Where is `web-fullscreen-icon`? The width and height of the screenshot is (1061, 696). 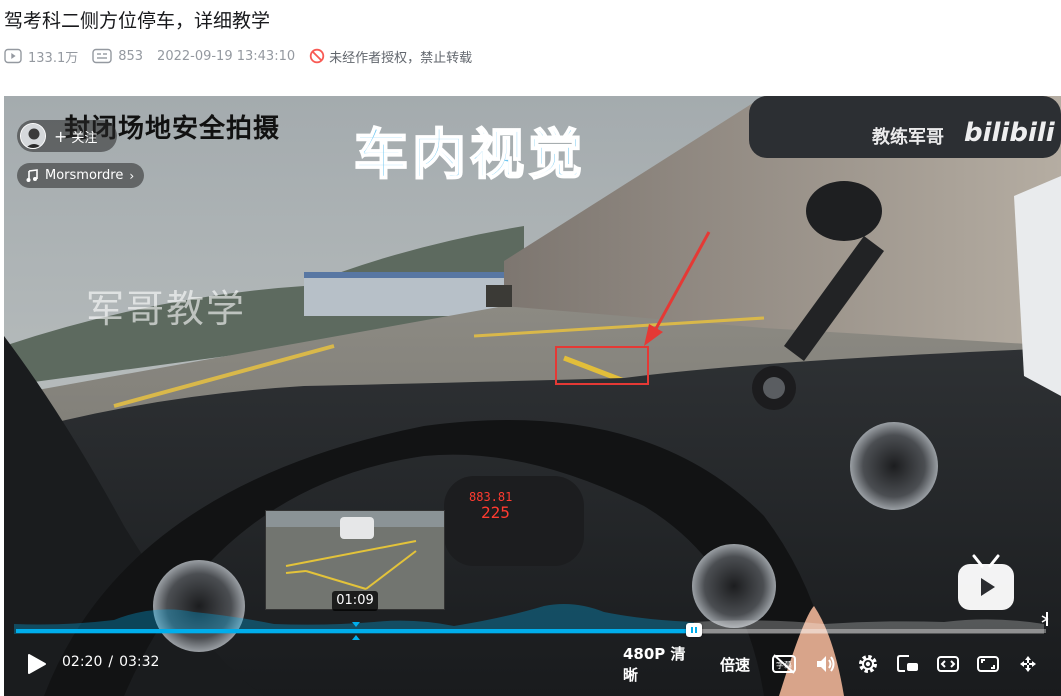
web-fullscreen-icon is located at coordinates (988, 664).